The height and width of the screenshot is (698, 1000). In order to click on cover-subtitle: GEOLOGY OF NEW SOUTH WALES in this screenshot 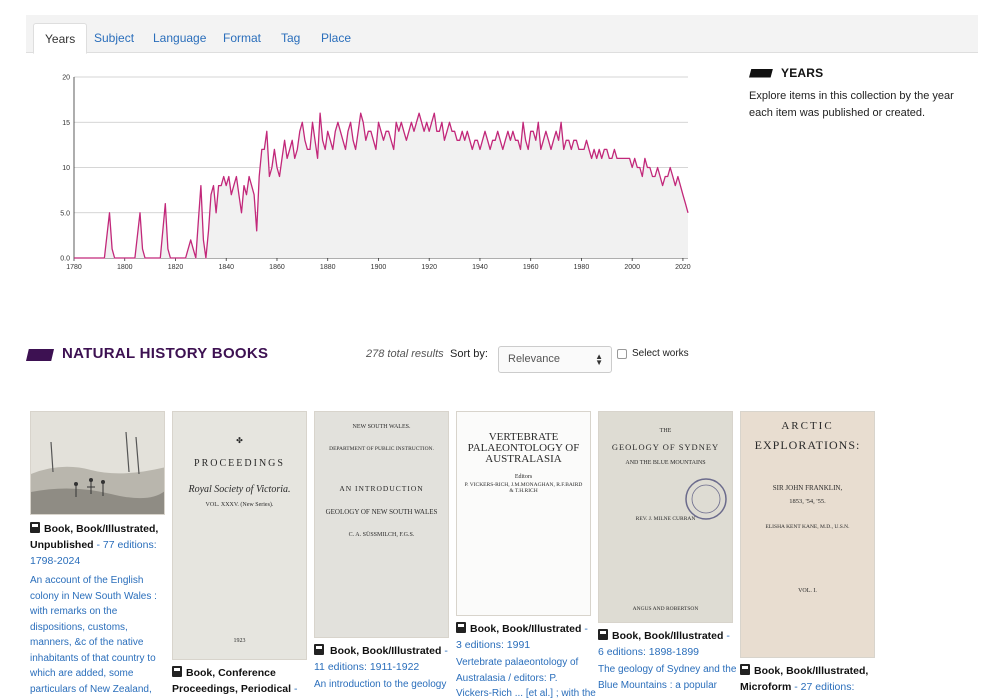, I will do `click(381, 512)`.